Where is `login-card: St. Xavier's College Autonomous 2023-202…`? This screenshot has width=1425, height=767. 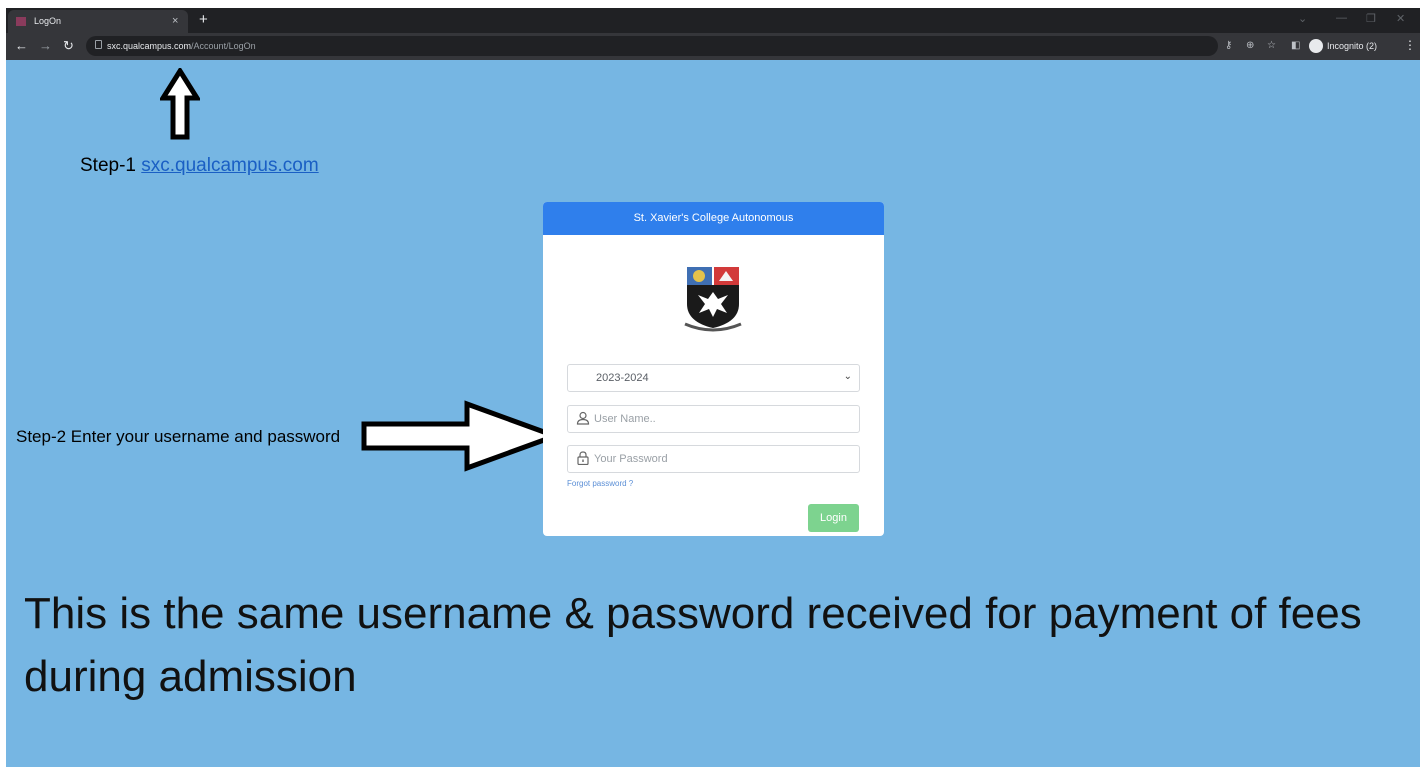 login-card: St. Xavier's College Autonomous 2023-202… is located at coordinates (713, 369).